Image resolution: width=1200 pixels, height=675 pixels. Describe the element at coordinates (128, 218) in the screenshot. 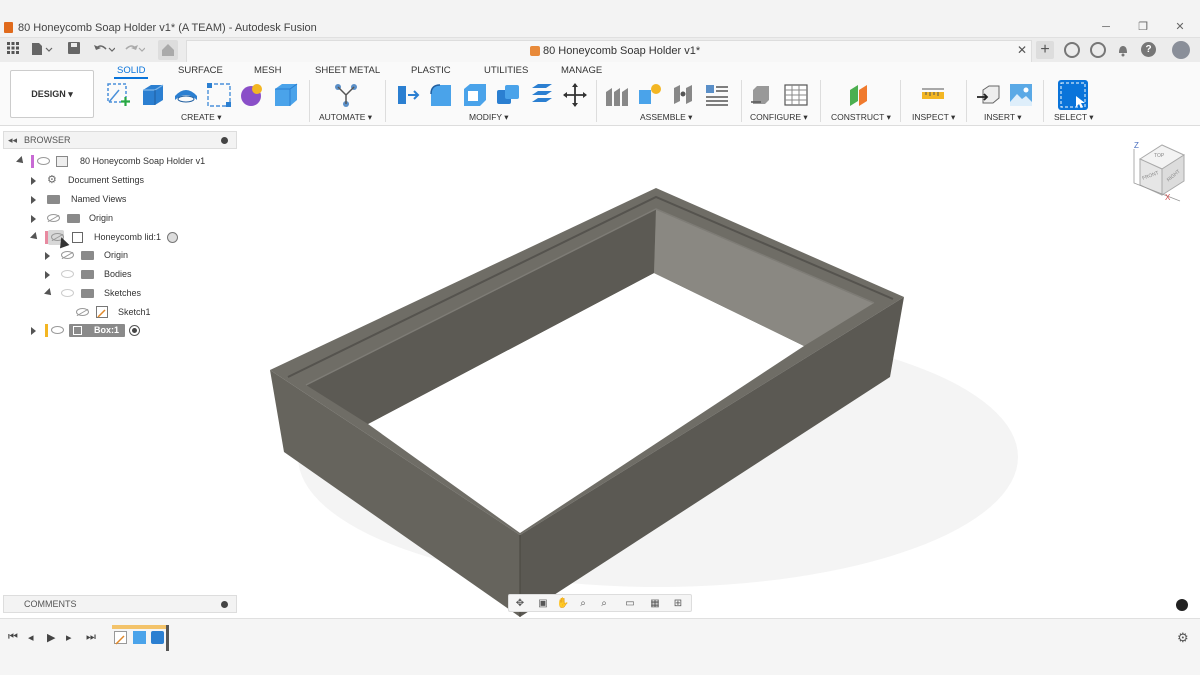

I see `tree-item-origin: Origin` at that location.